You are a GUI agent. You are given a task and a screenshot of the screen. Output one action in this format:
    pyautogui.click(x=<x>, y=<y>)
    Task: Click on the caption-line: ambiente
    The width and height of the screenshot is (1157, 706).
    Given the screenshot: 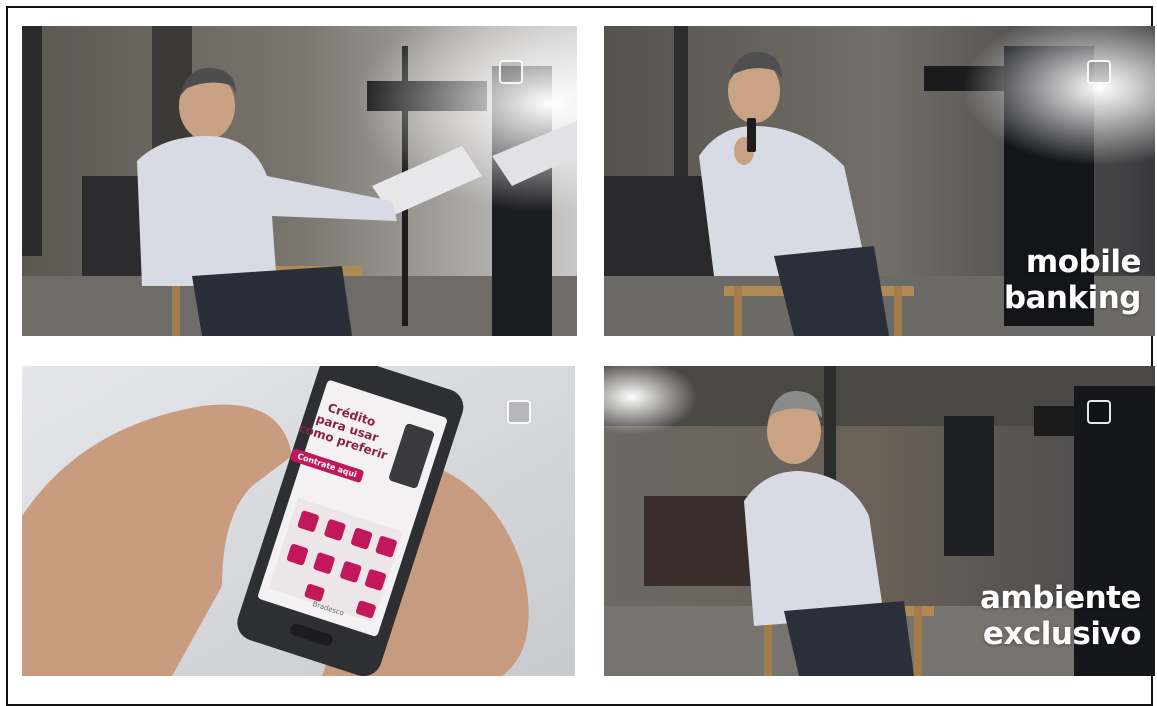 What is the action you would take?
    pyautogui.click(x=1060, y=598)
    